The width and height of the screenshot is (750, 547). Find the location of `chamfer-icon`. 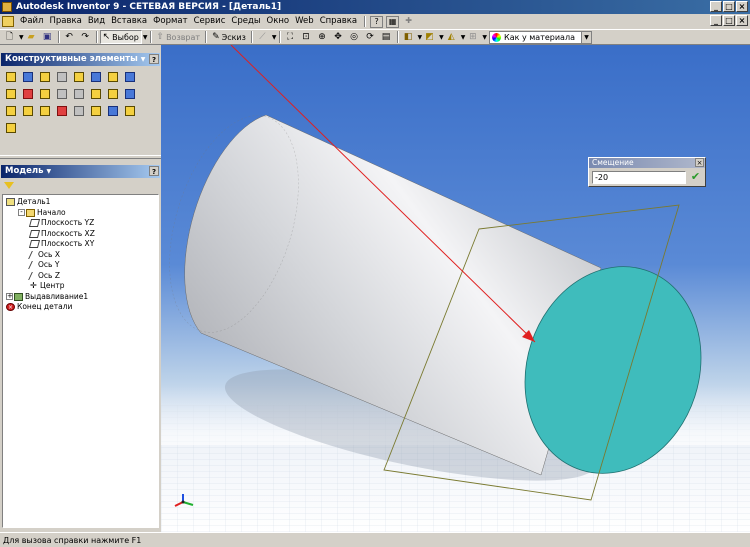

chamfer-icon is located at coordinates (44, 93).